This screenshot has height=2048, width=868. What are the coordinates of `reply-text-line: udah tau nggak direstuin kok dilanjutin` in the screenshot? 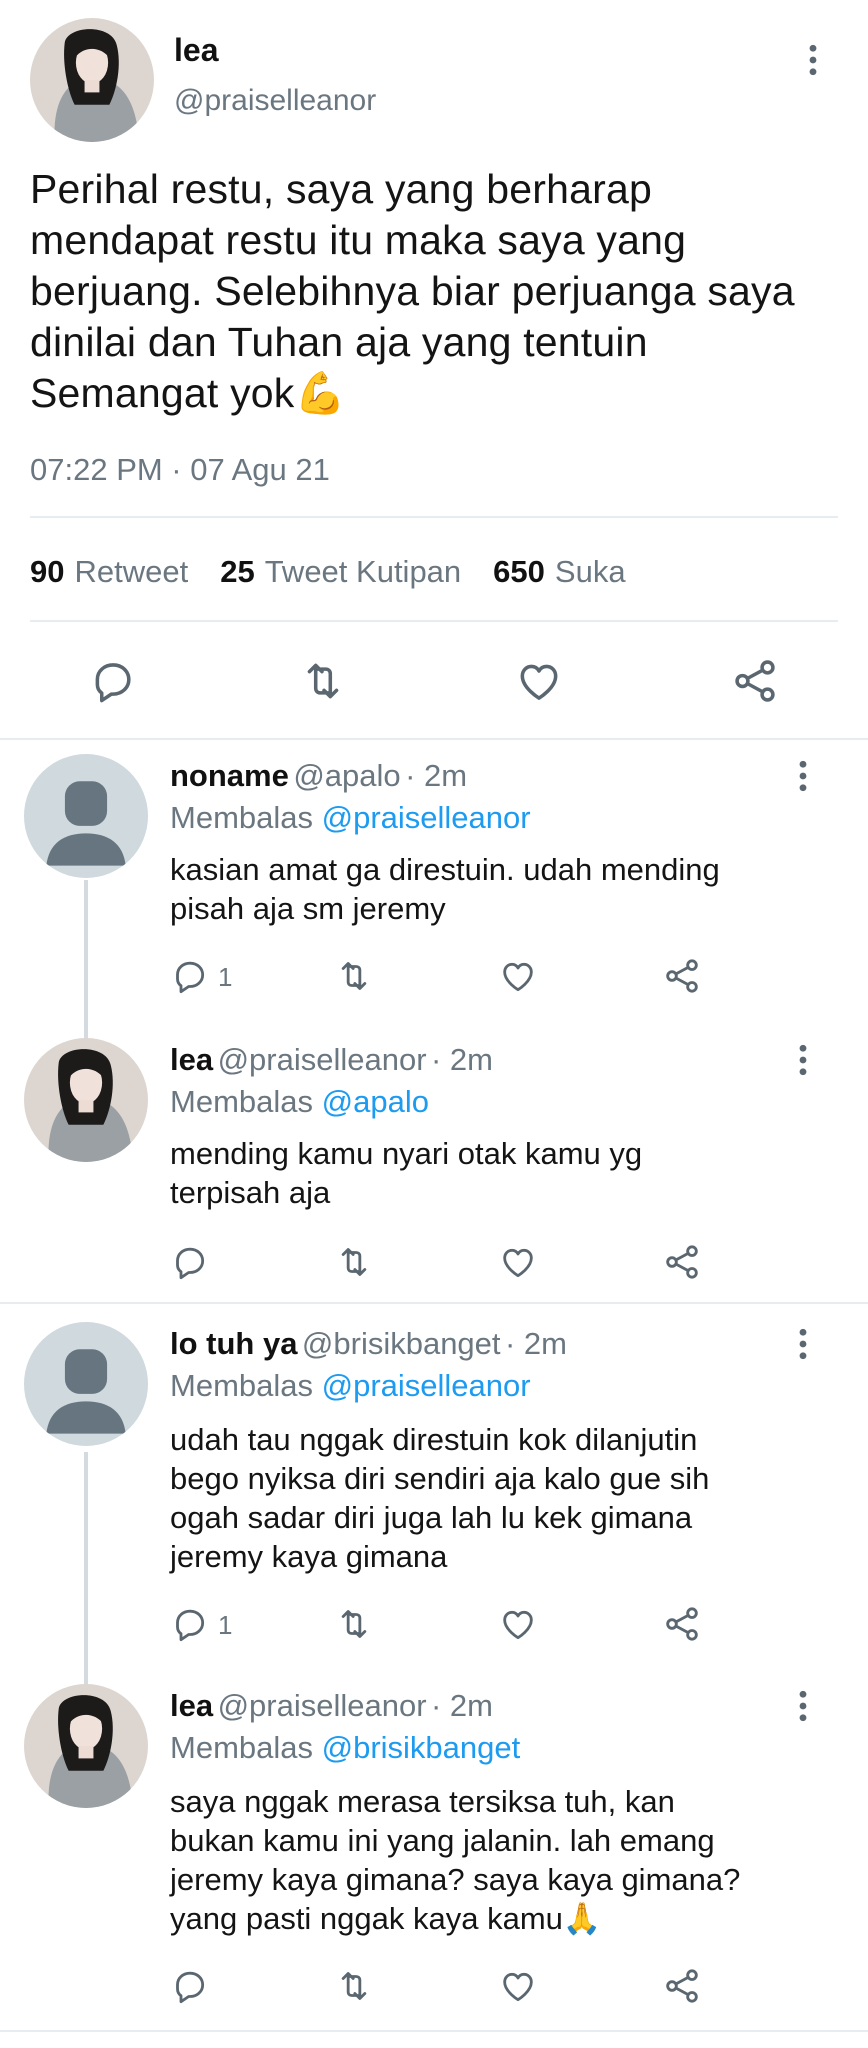 It's located at (434, 1439).